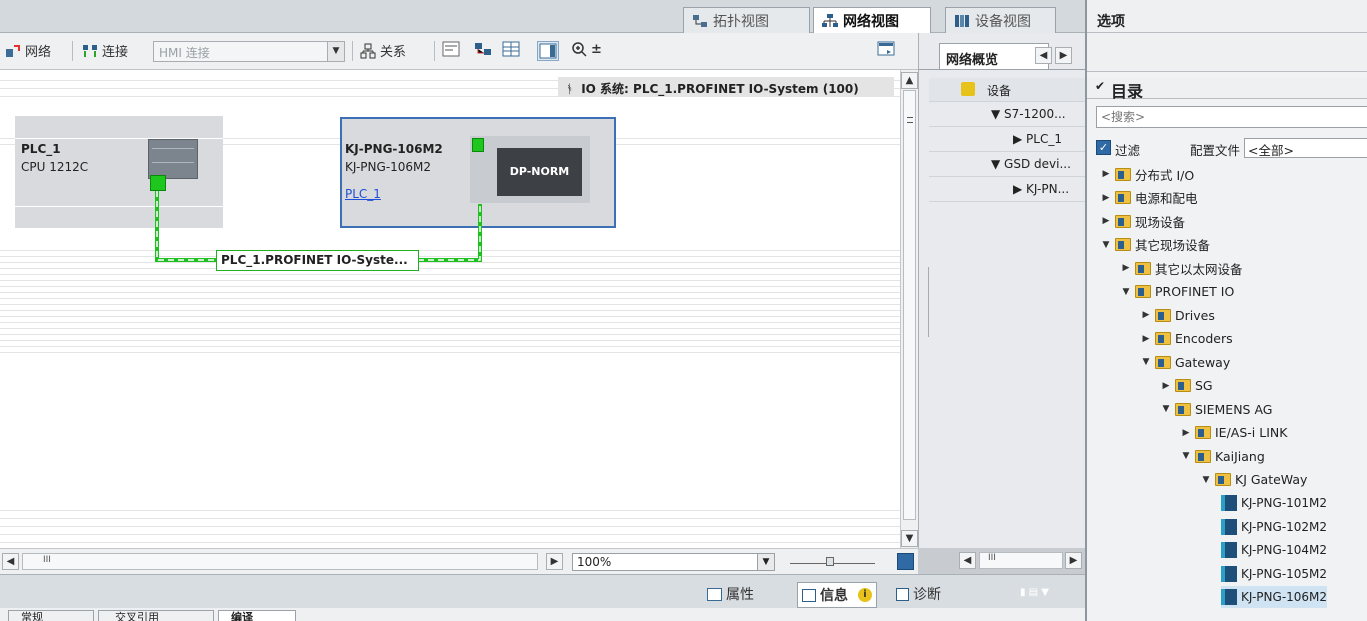 This screenshot has width=1367, height=621. I want to click on catalog-folder-item: ▼ PROFINET IO, so click(1178, 292).